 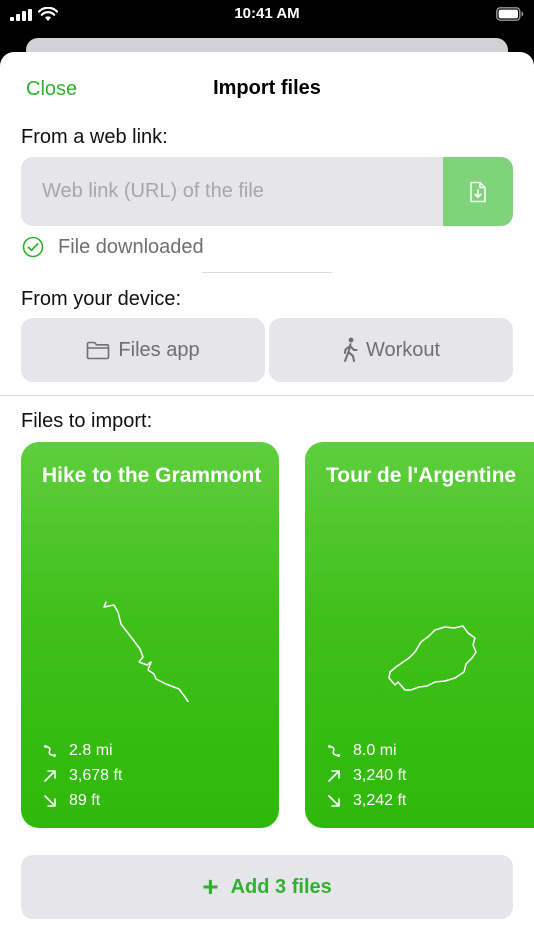 I want to click on card-stats: 8.0 mi 3,240 ft 3,242 ft, so click(x=366, y=775).